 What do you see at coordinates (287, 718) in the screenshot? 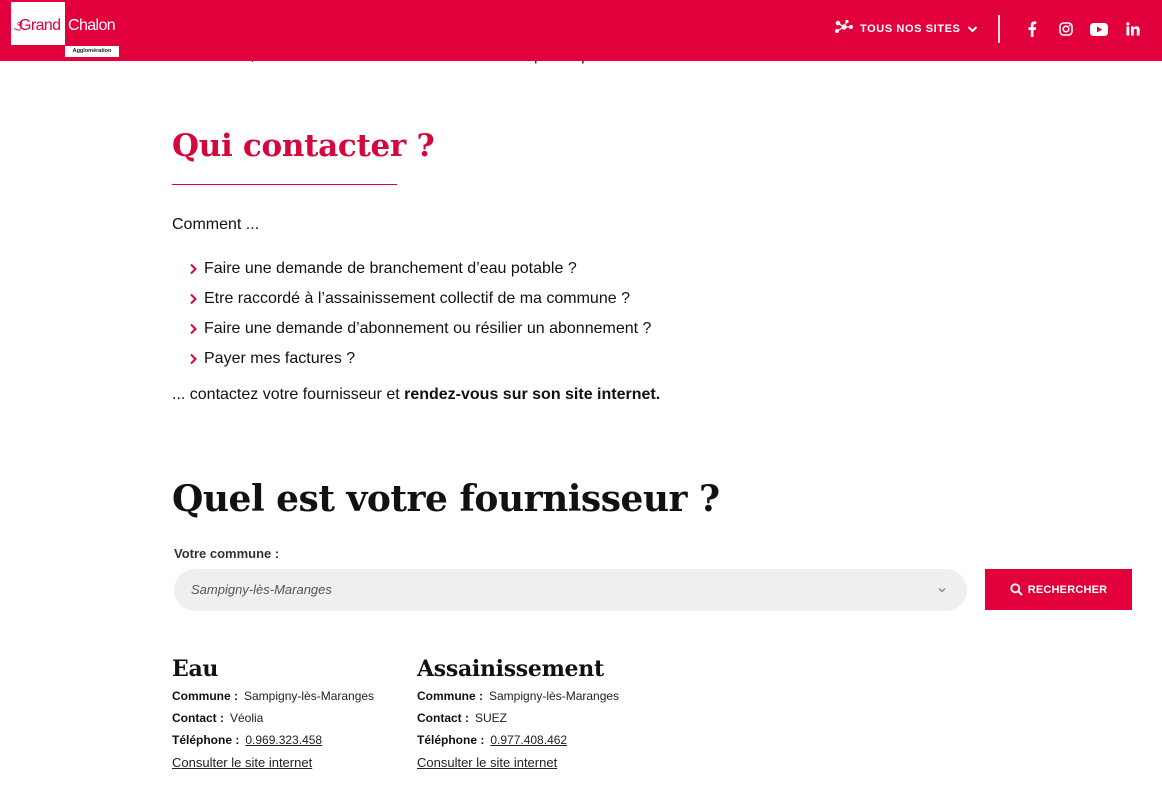
I see `provider-contact-row: Contact : Véolia` at bounding box center [287, 718].